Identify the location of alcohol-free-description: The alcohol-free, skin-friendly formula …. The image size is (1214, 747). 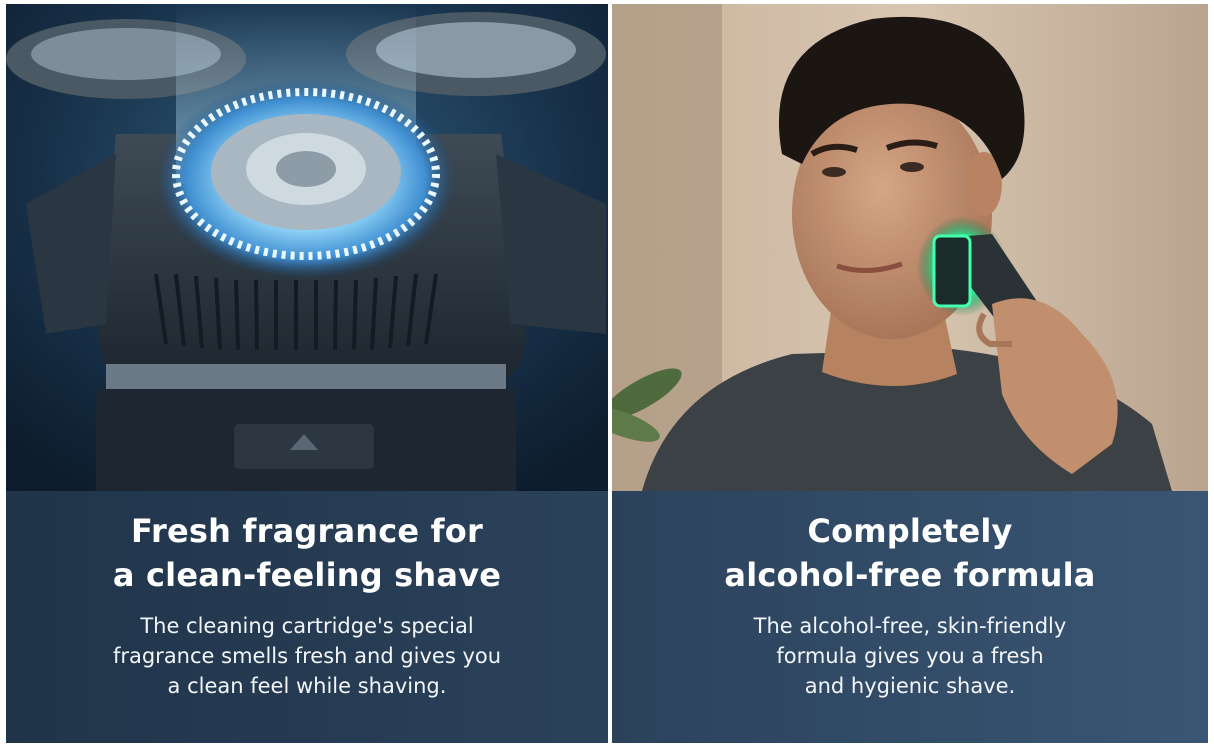
(910, 656).